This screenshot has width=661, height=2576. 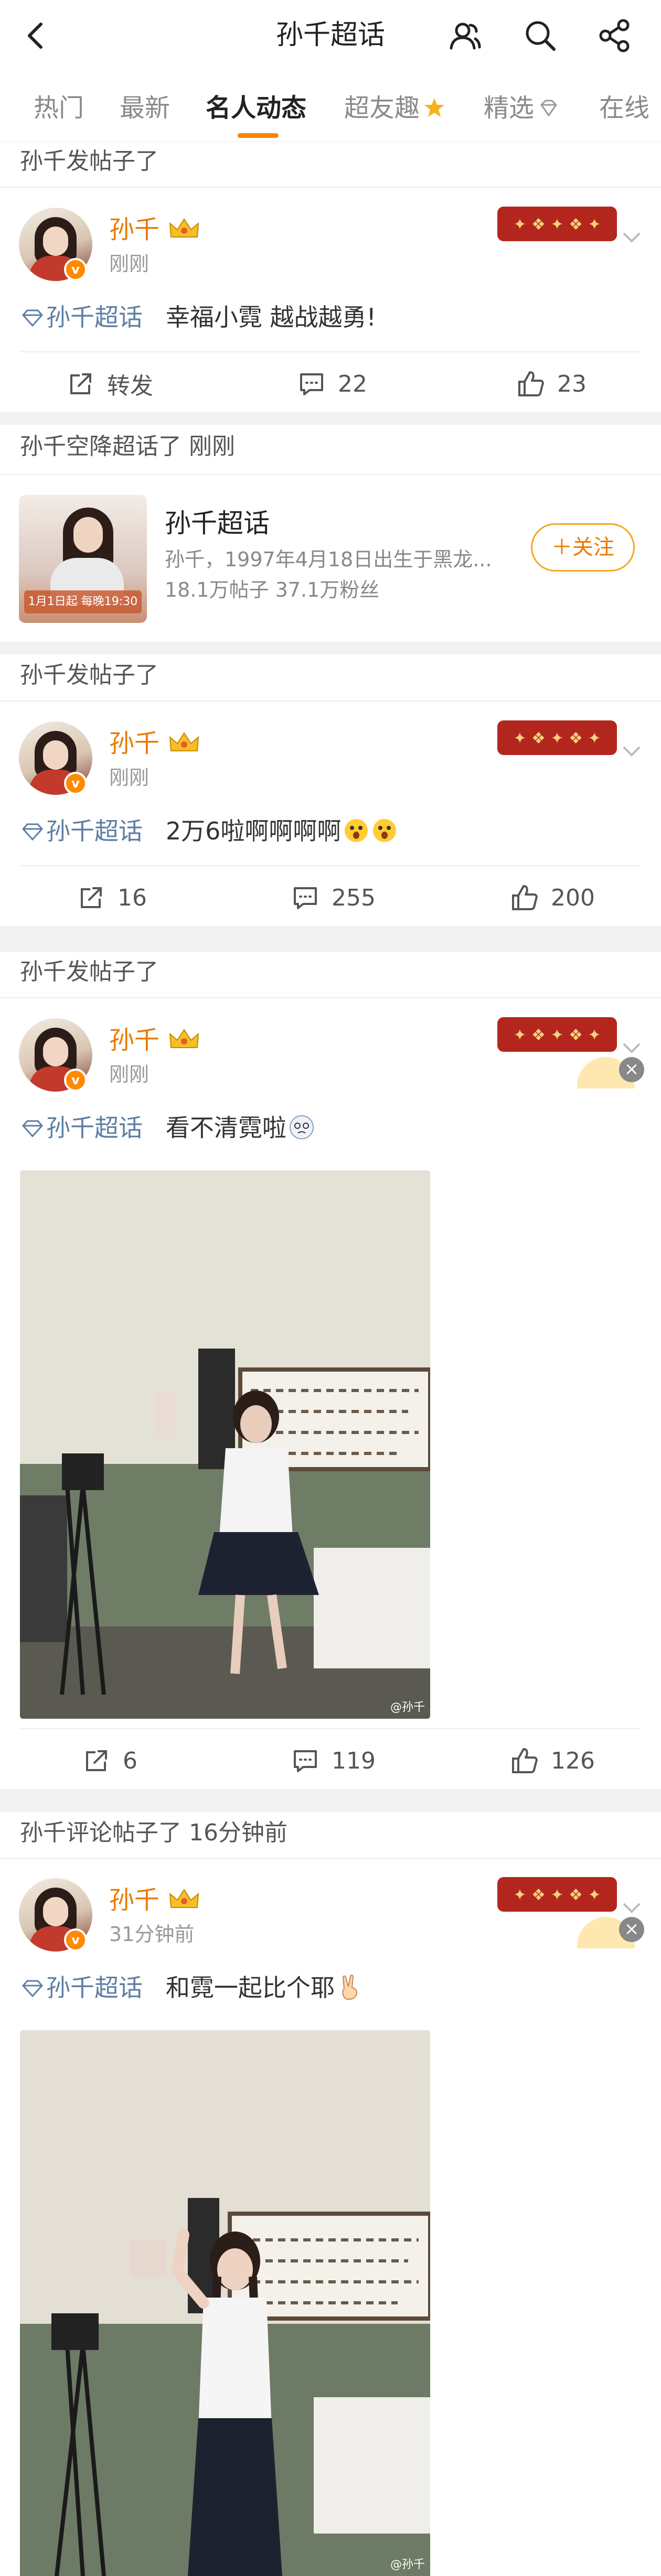 What do you see at coordinates (395, 108) in the screenshot?
I see `tab-superfans: 超友趣` at bounding box center [395, 108].